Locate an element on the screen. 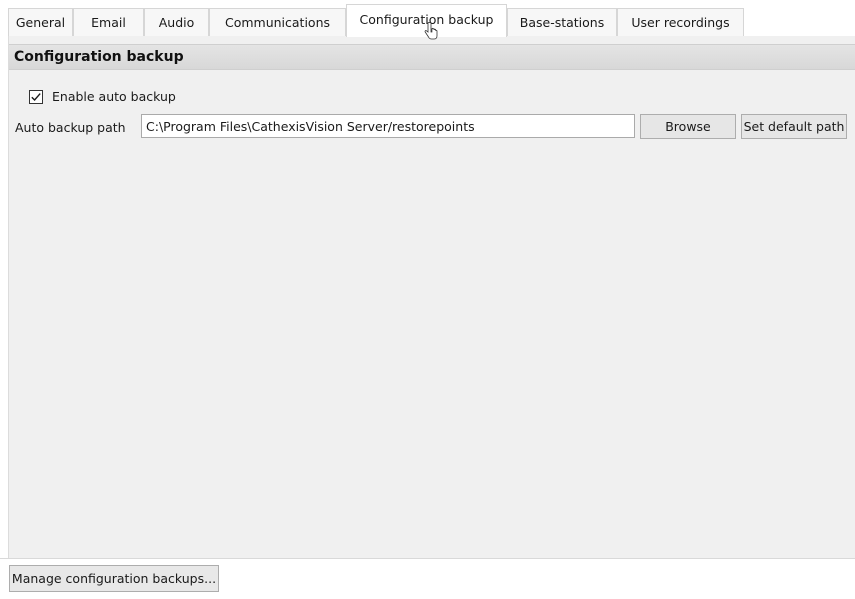 This screenshot has width=855, height=599. check-icon is located at coordinates (36, 96).